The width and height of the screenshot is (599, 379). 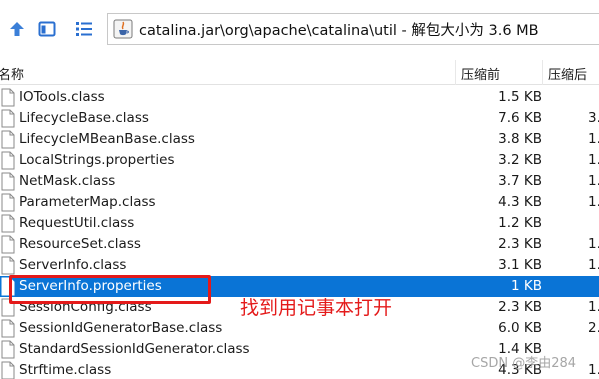 I want to click on up-arrow-icon, so click(x=17, y=29).